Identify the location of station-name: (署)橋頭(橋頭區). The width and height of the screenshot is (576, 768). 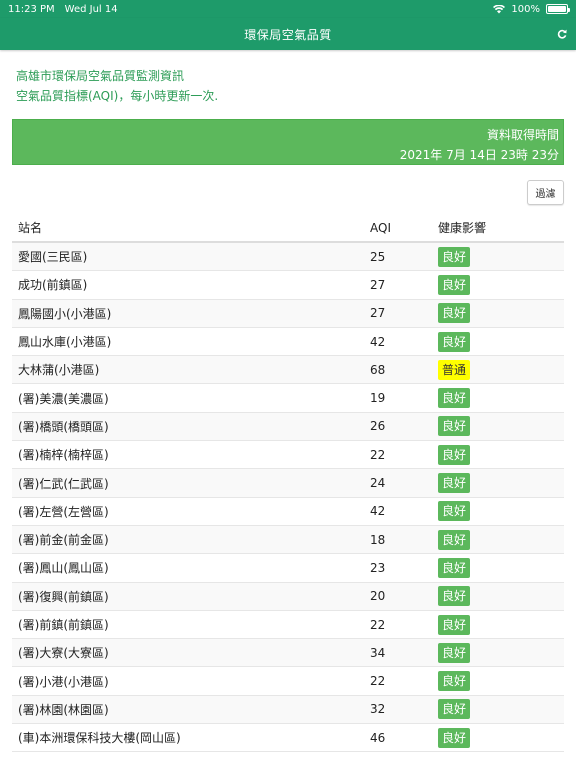
(63, 426).